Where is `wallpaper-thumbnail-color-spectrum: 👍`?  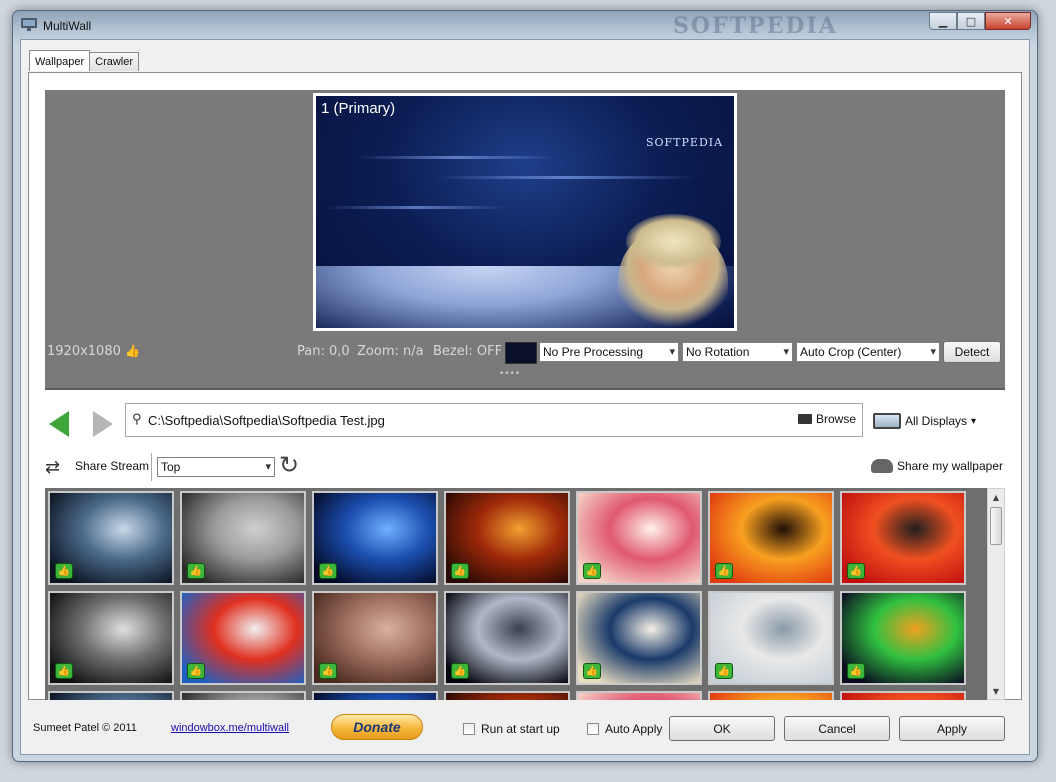 wallpaper-thumbnail-color-spectrum: 👍 is located at coordinates (903, 638).